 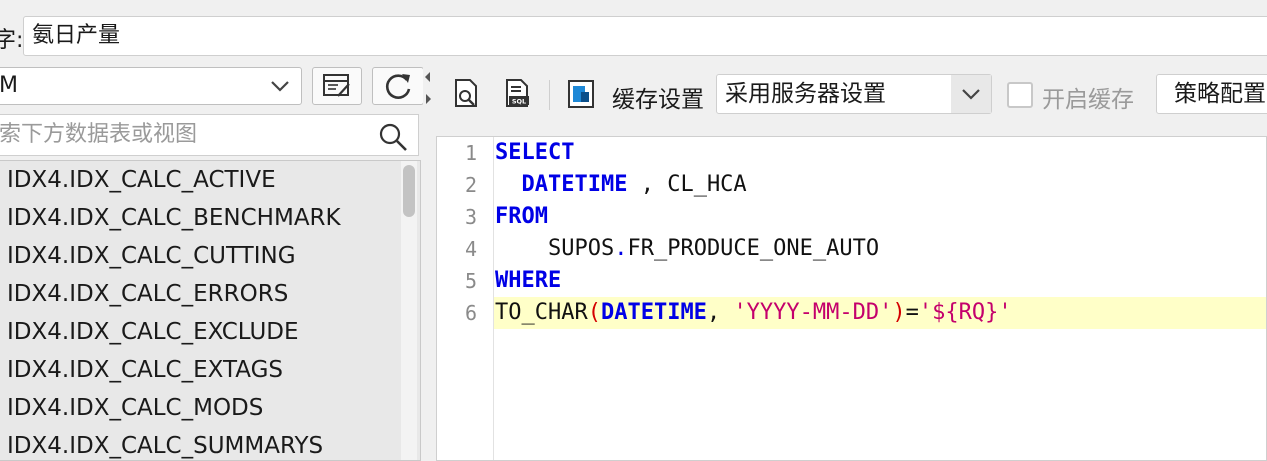 What do you see at coordinates (470, 249) in the screenshot?
I see `line-number: 4` at bounding box center [470, 249].